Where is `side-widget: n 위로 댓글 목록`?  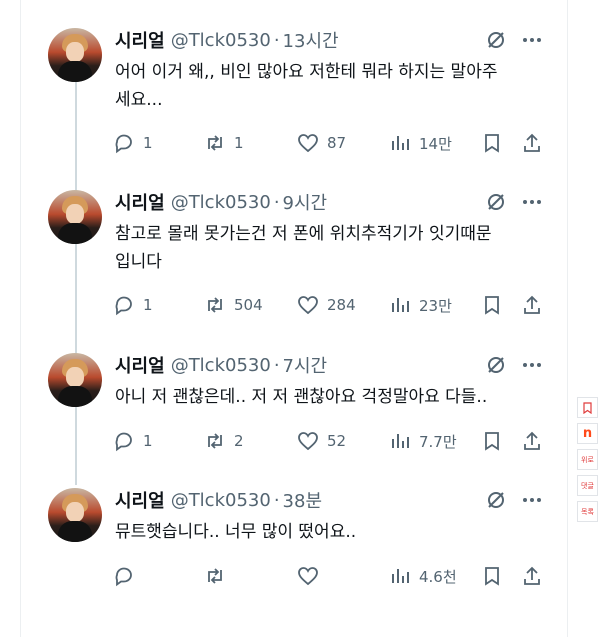 side-widget: n 위로 댓글 목록 is located at coordinates (587, 462).